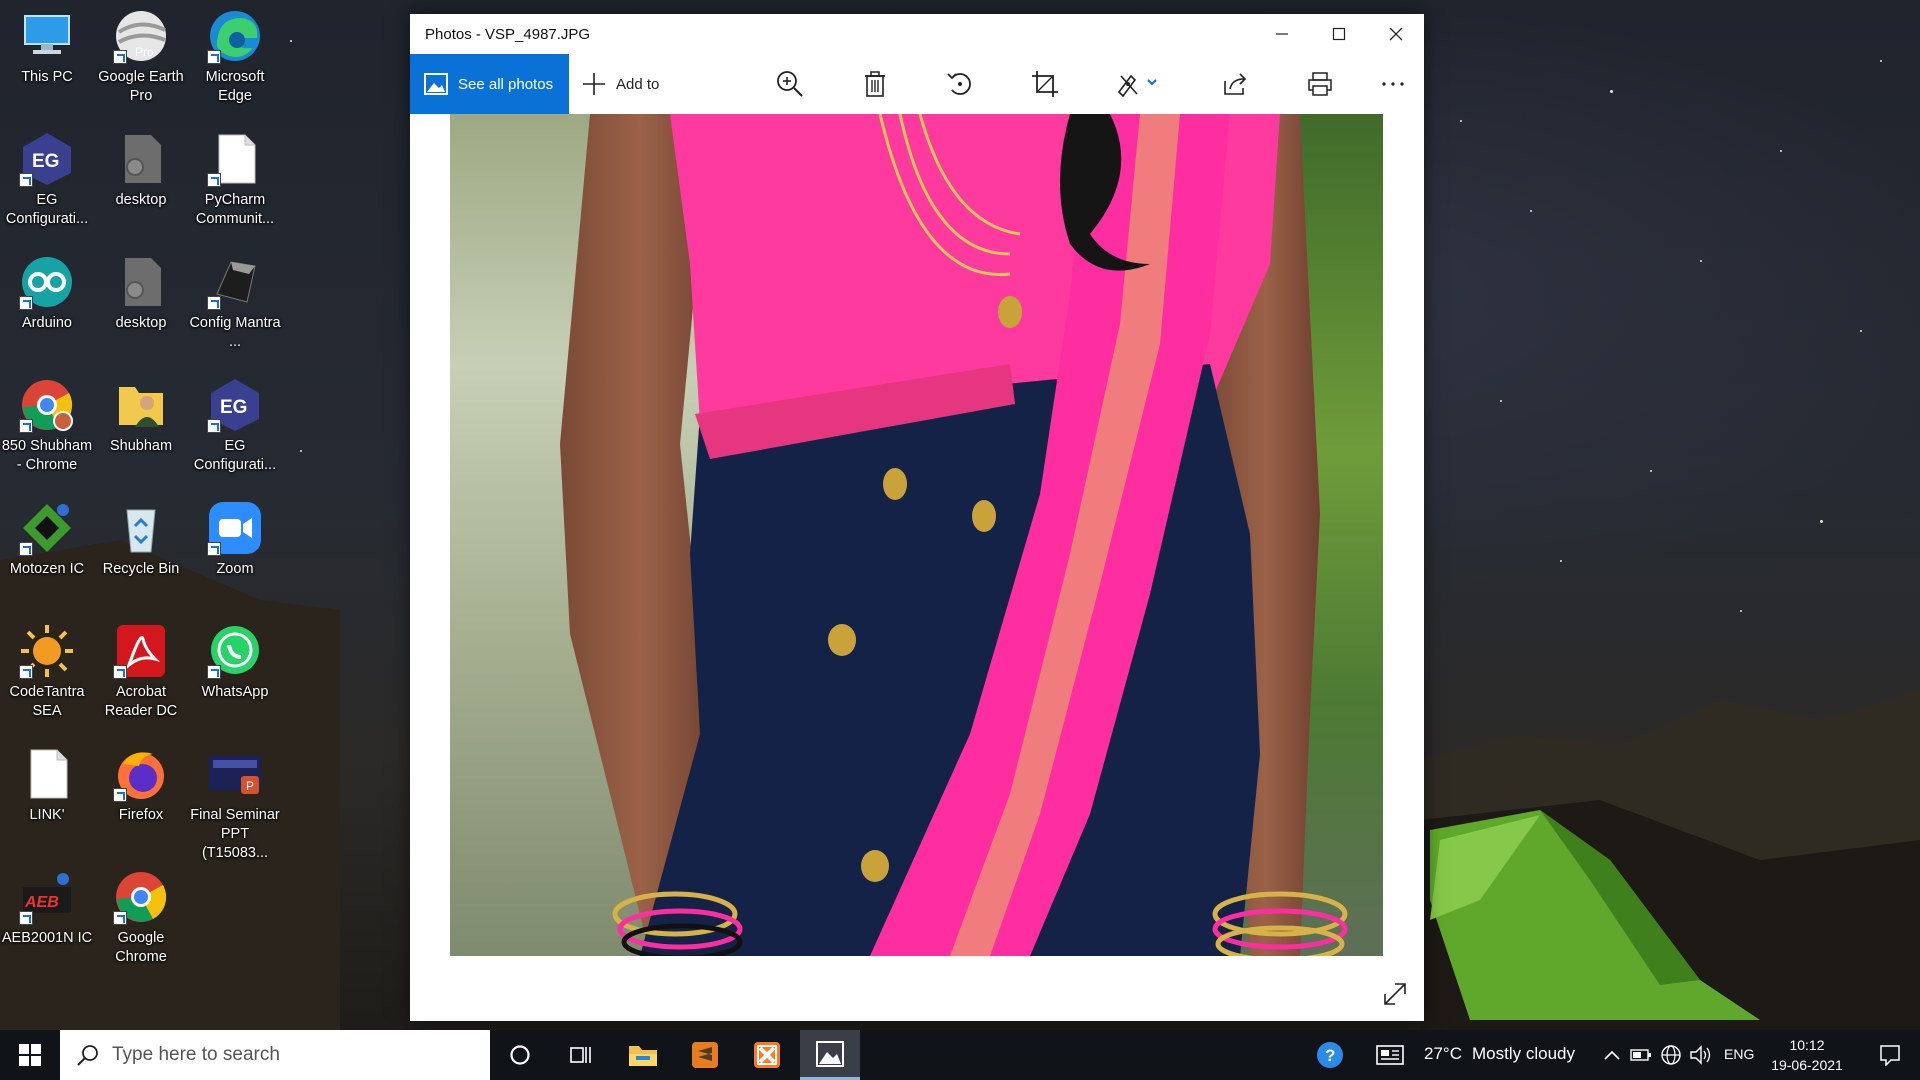 The width and height of the screenshot is (1920, 1080). I want to click on full-screen-button, so click(1395, 994).